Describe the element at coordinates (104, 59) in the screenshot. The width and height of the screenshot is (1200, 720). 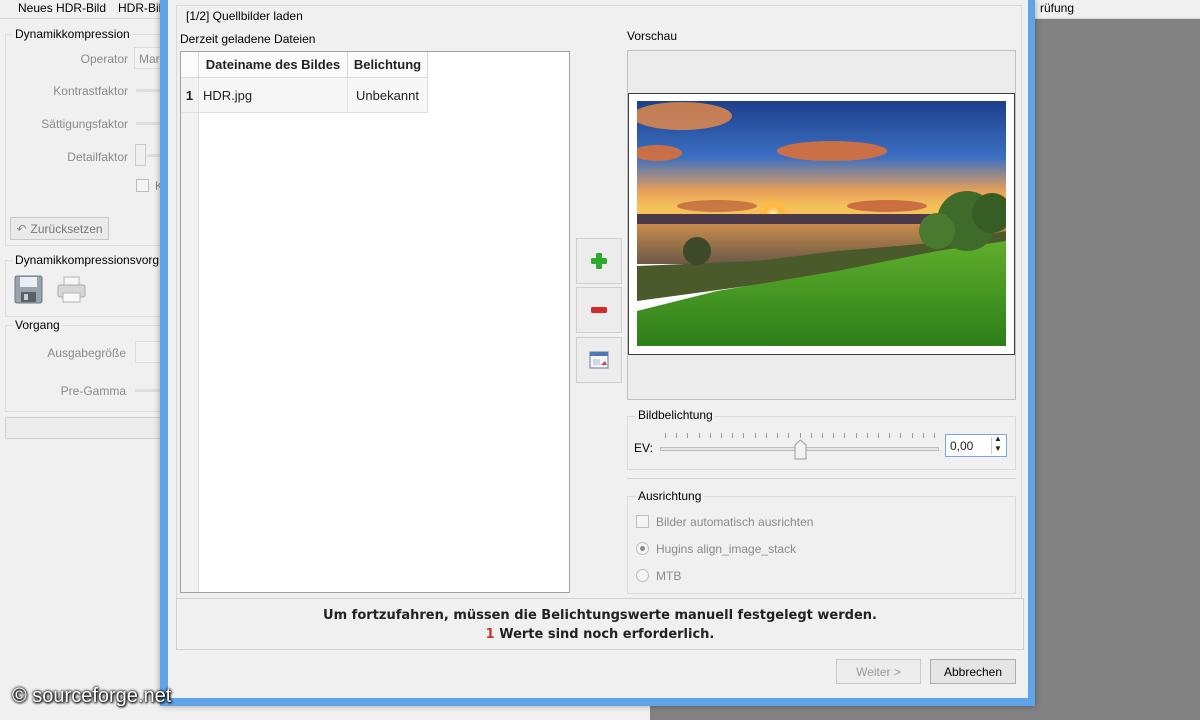
I see `operator-label: Operator` at that location.